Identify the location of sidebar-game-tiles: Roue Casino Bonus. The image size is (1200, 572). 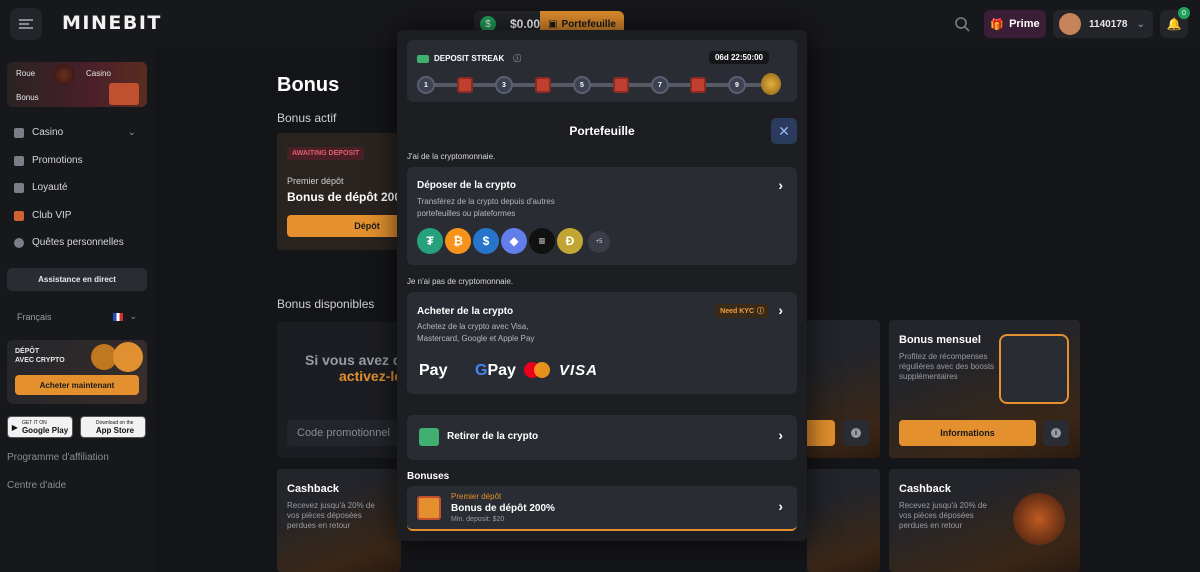
(77, 84).